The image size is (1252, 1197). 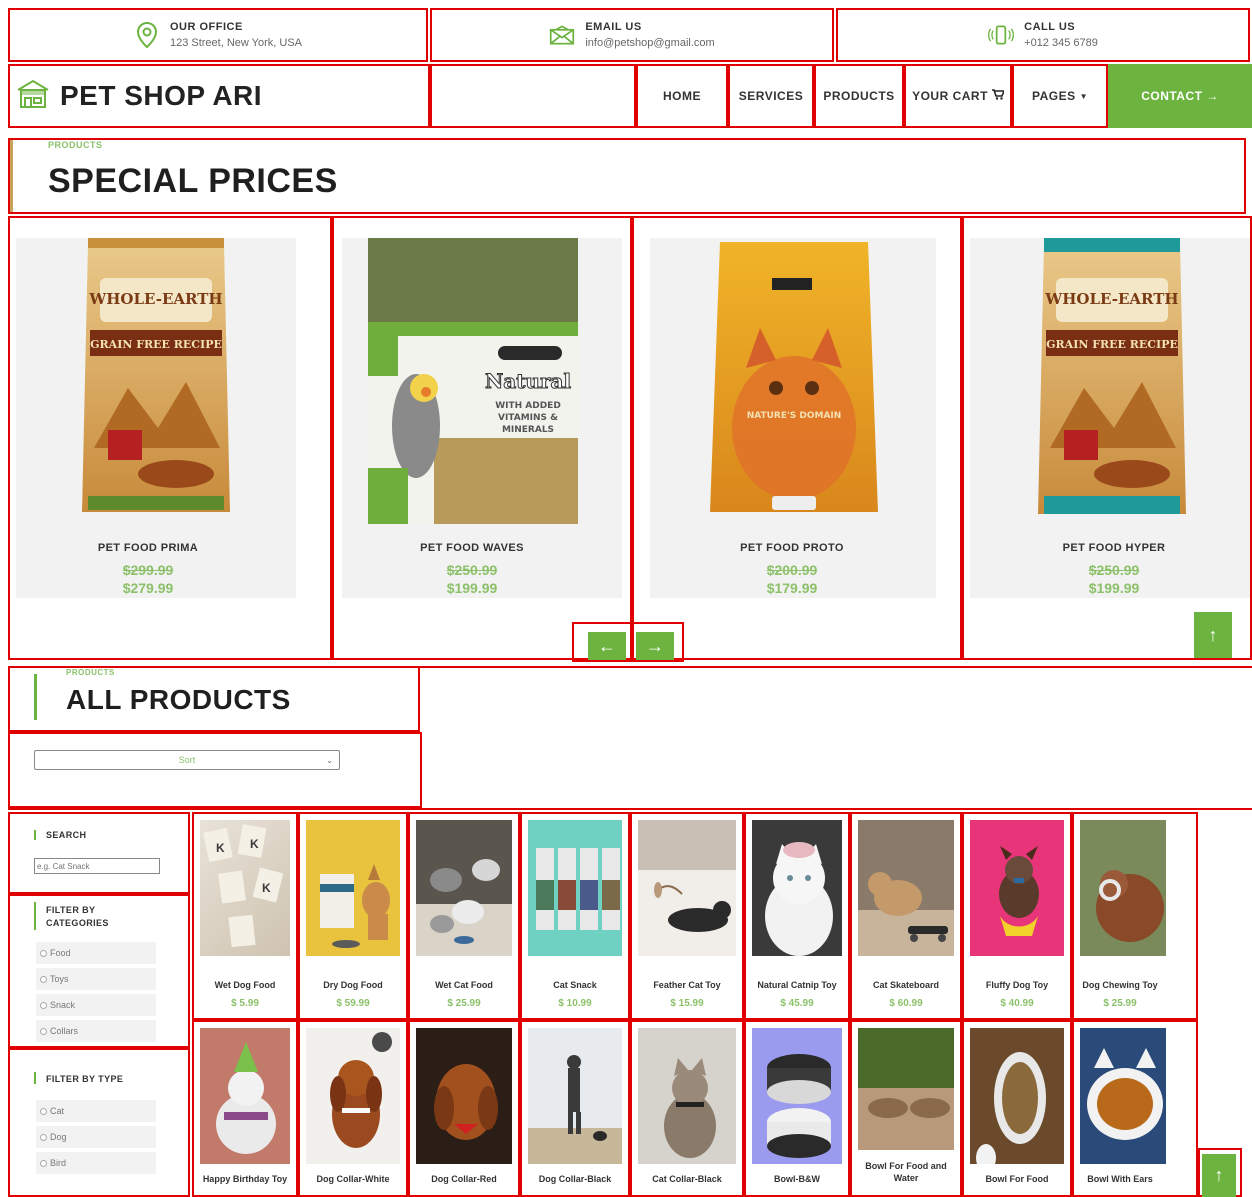 I want to click on grid-product: Cat Skateboard $ 60.99, so click(x=906, y=916).